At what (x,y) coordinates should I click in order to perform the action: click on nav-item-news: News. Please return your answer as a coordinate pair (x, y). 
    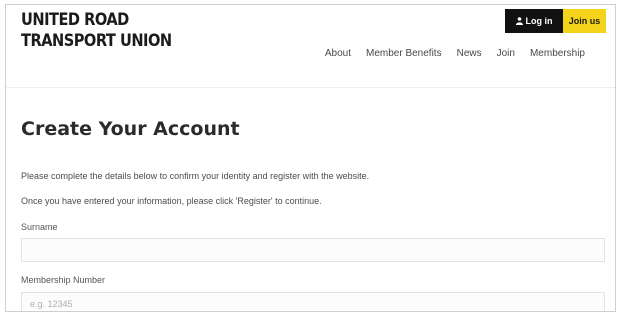
    Looking at the image, I should click on (469, 53).